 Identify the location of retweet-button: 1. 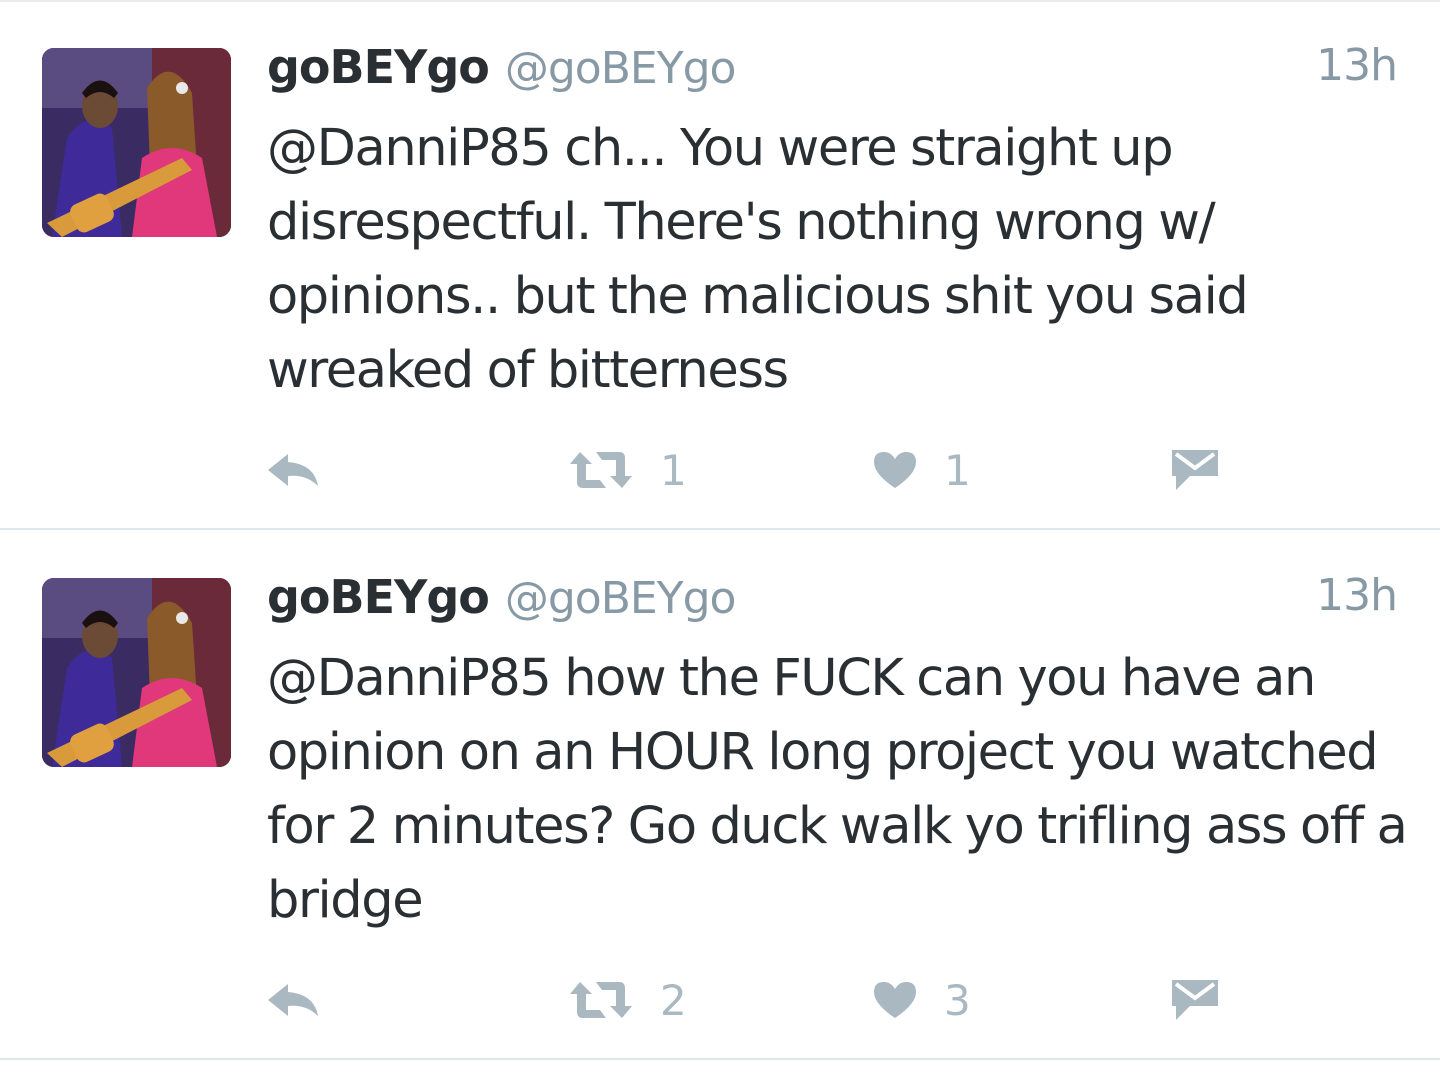
(627, 470).